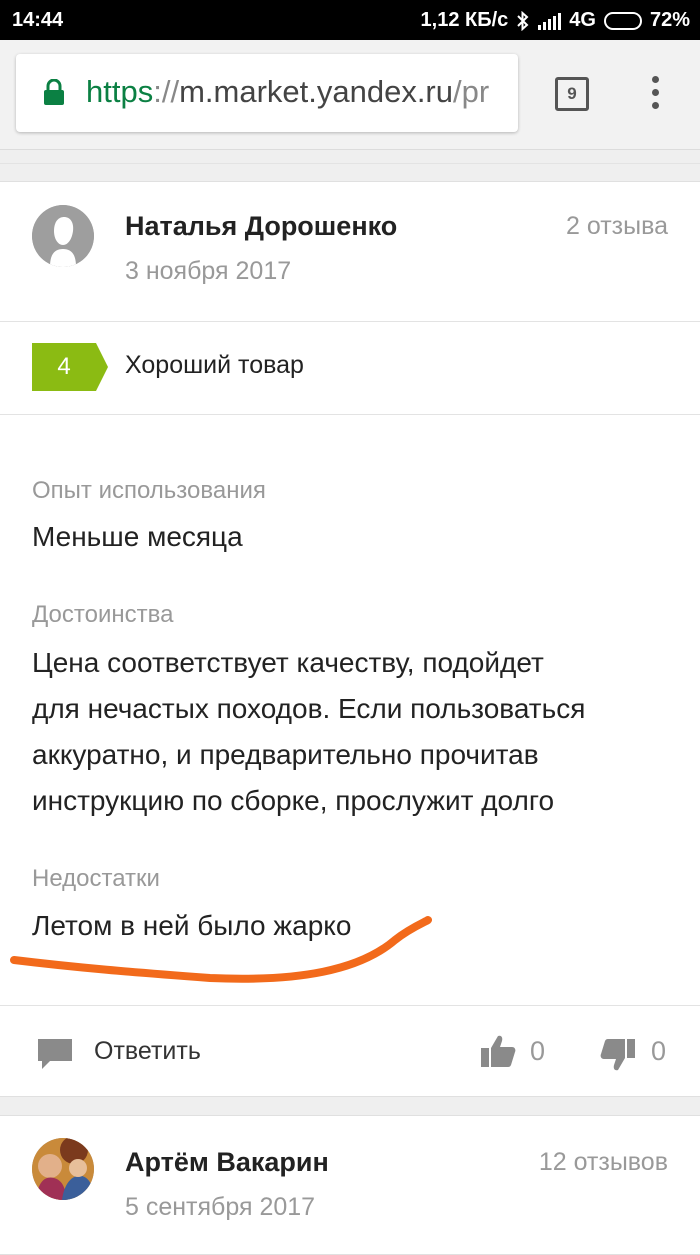 The width and height of the screenshot is (700, 1255). Describe the element at coordinates (309, 708) in the screenshot. I see `pros-line: для нечастых походов. Если пользоваться` at that location.